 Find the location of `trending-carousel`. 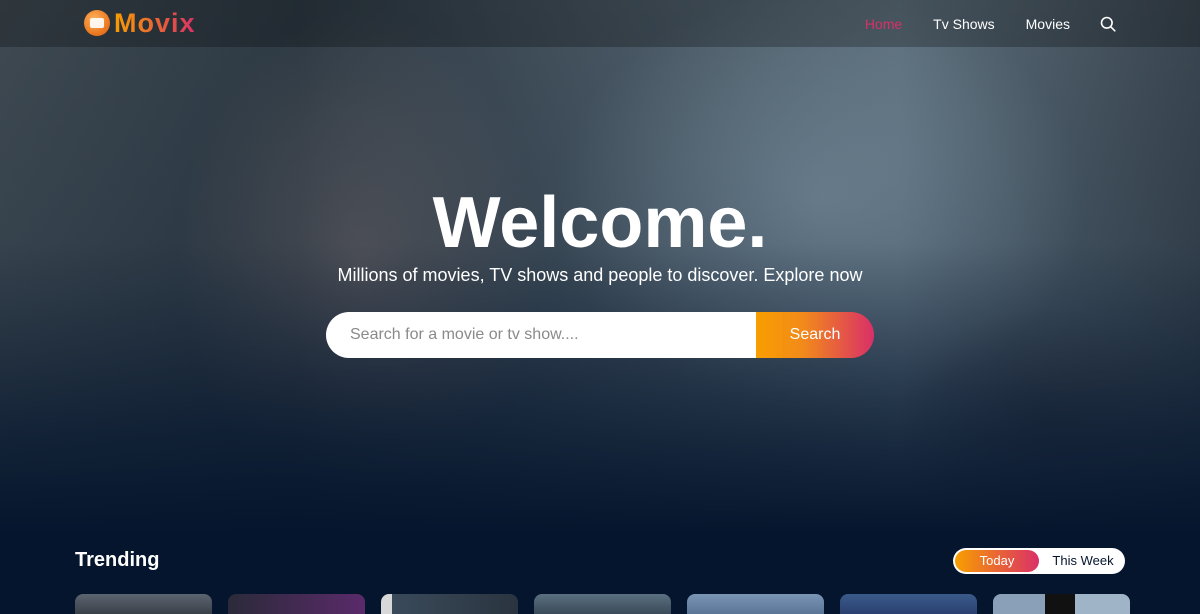

trending-carousel is located at coordinates (602, 604).